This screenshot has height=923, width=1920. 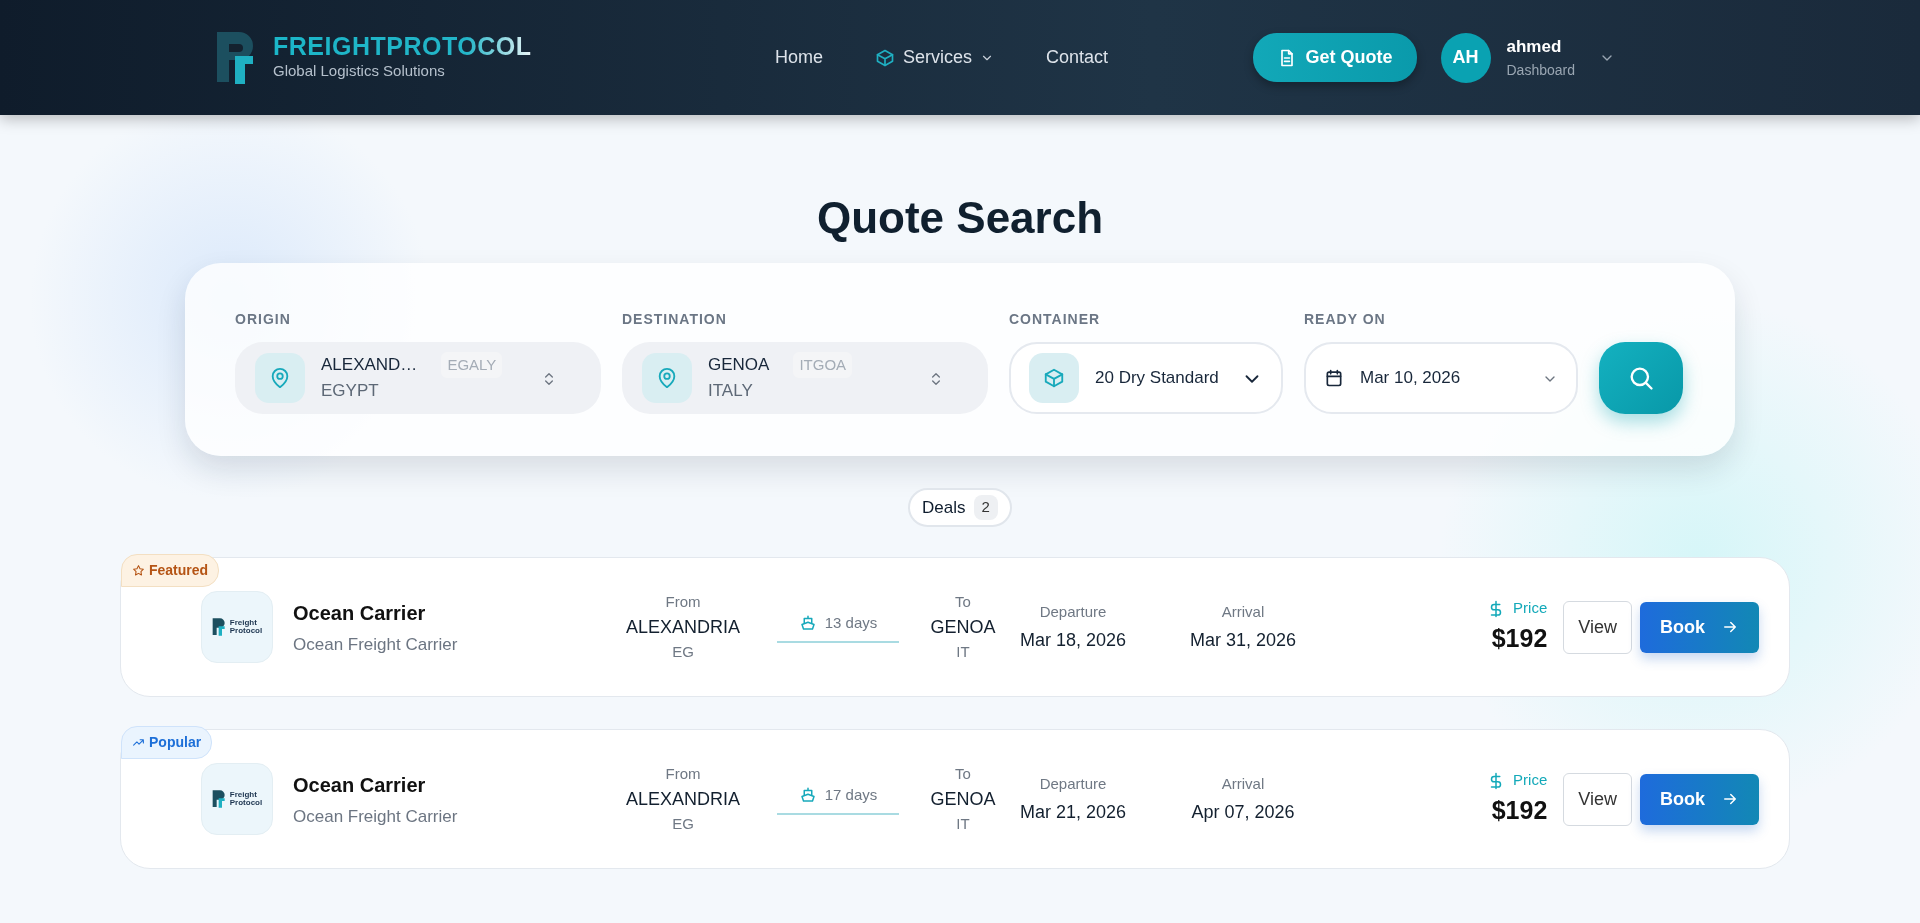 What do you see at coordinates (1641, 377) in the screenshot?
I see `search-button` at bounding box center [1641, 377].